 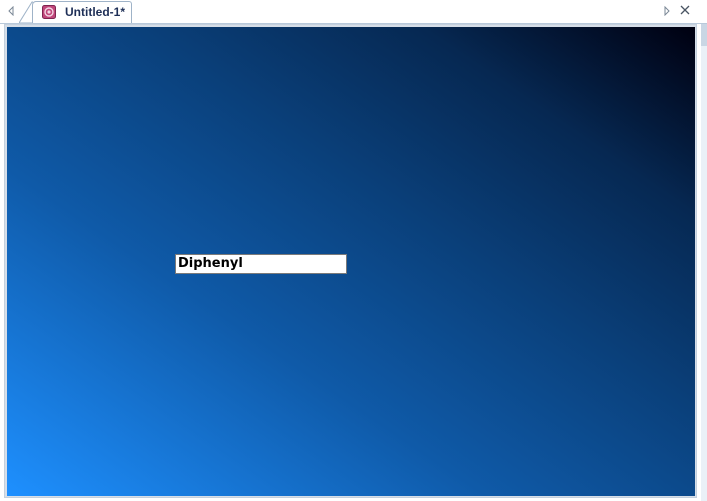 I want to click on tab-untitled-1: Untitled-1*, so click(x=82, y=12).